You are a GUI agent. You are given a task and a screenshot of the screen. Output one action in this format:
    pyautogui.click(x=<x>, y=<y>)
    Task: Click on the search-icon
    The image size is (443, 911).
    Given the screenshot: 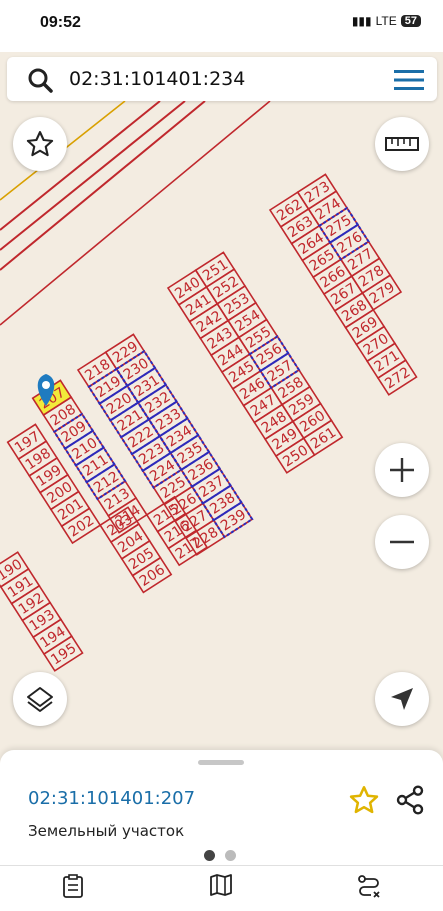 What is the action you would take?
    pyautogui.click(x=40, y=80)
    